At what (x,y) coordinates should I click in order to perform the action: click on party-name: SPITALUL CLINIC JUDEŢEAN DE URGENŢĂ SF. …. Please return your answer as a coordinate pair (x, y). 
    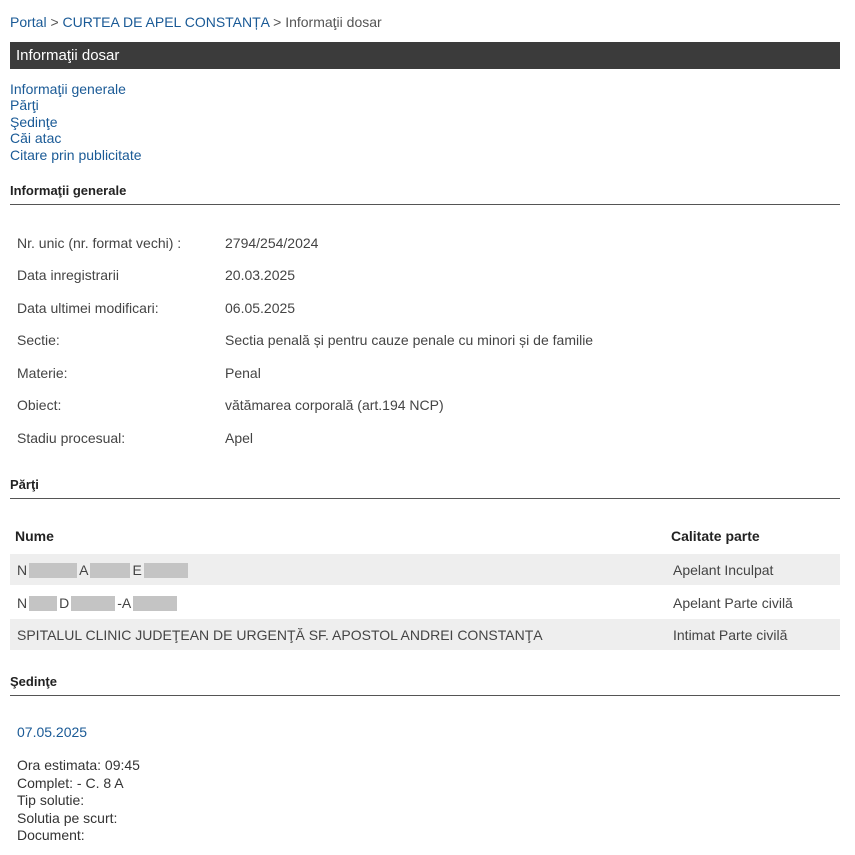
    Looking at the image, I should click on (280, 635).